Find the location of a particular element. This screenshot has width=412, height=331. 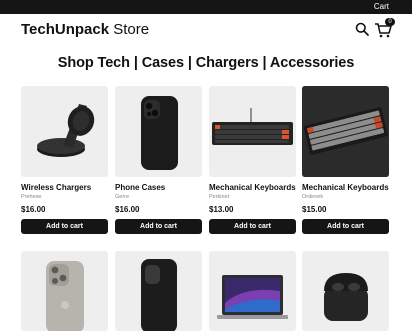

product-image-wireless-charger is located at coordinates (64, 131).